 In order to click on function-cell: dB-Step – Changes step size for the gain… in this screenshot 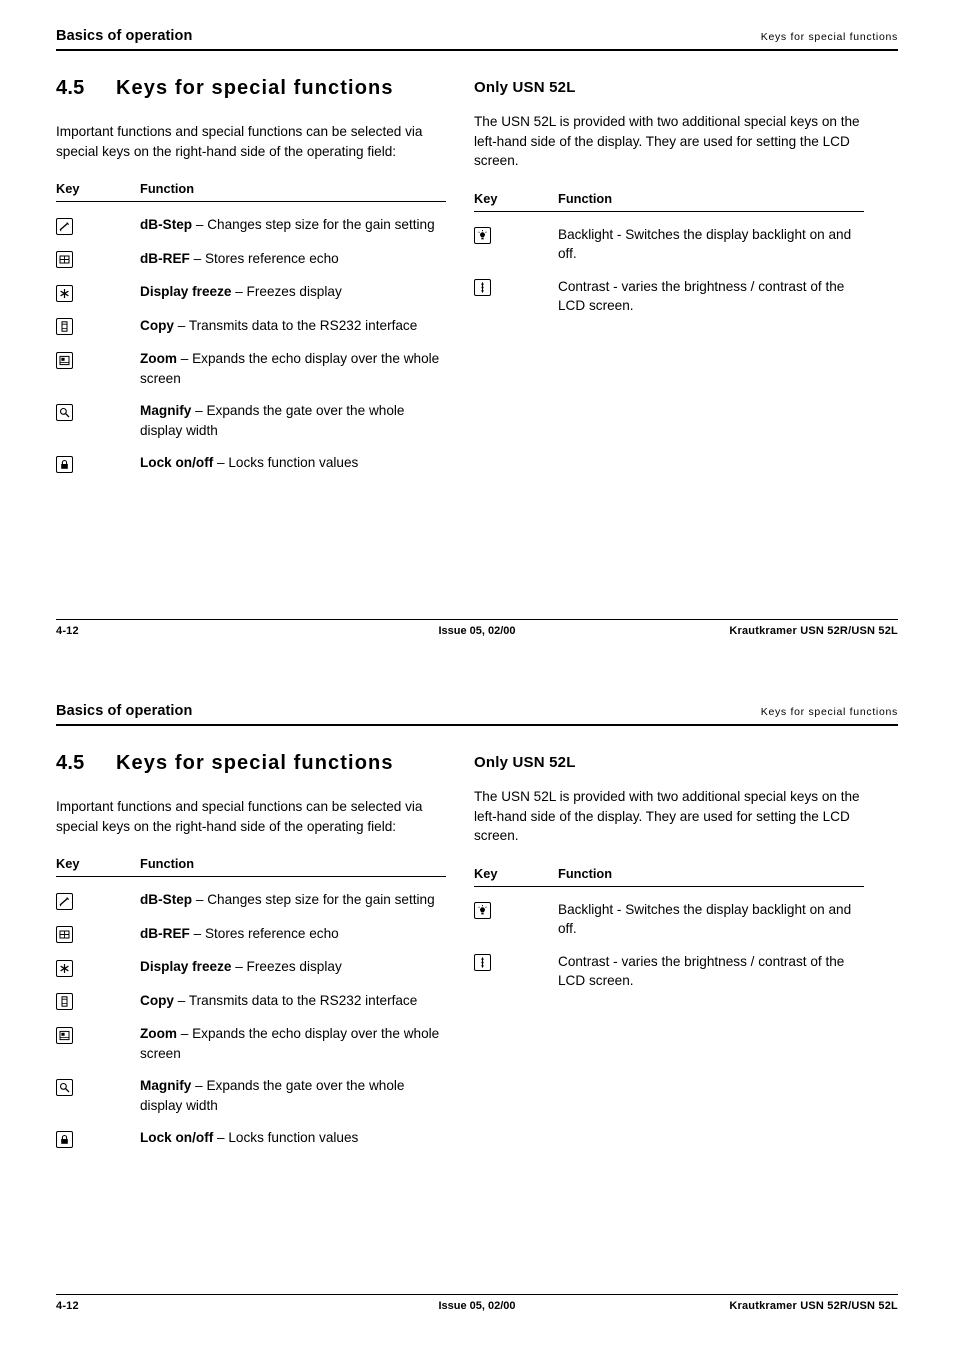, I will do `click(293, 219)`.